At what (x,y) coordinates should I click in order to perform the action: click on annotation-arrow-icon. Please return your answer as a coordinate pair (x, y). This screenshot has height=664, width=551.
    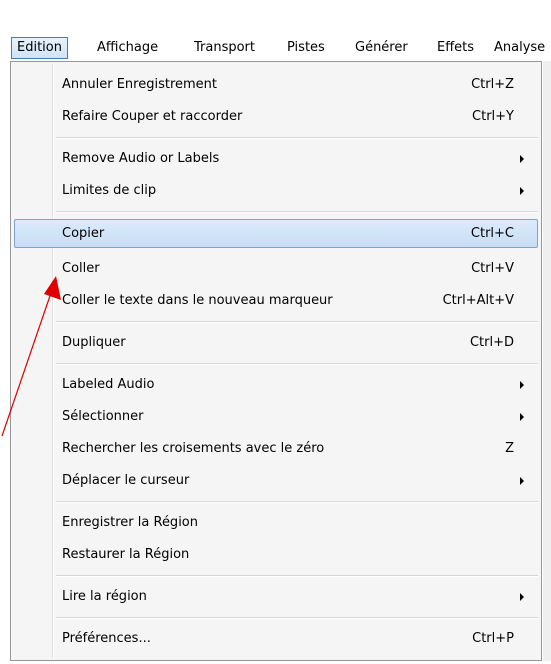
    Looking at the image, I should click on (31, 356).